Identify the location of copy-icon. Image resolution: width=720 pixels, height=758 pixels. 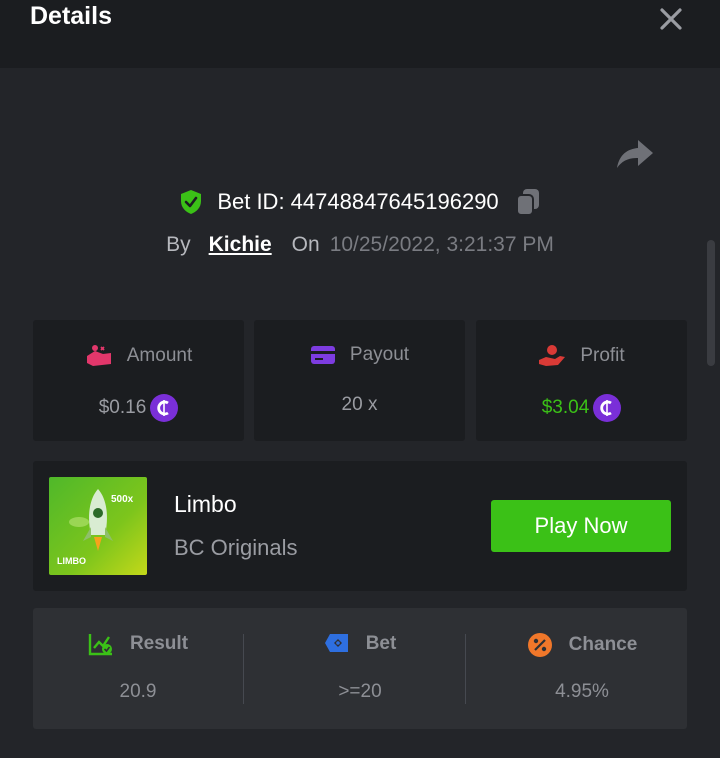
(528, 202).